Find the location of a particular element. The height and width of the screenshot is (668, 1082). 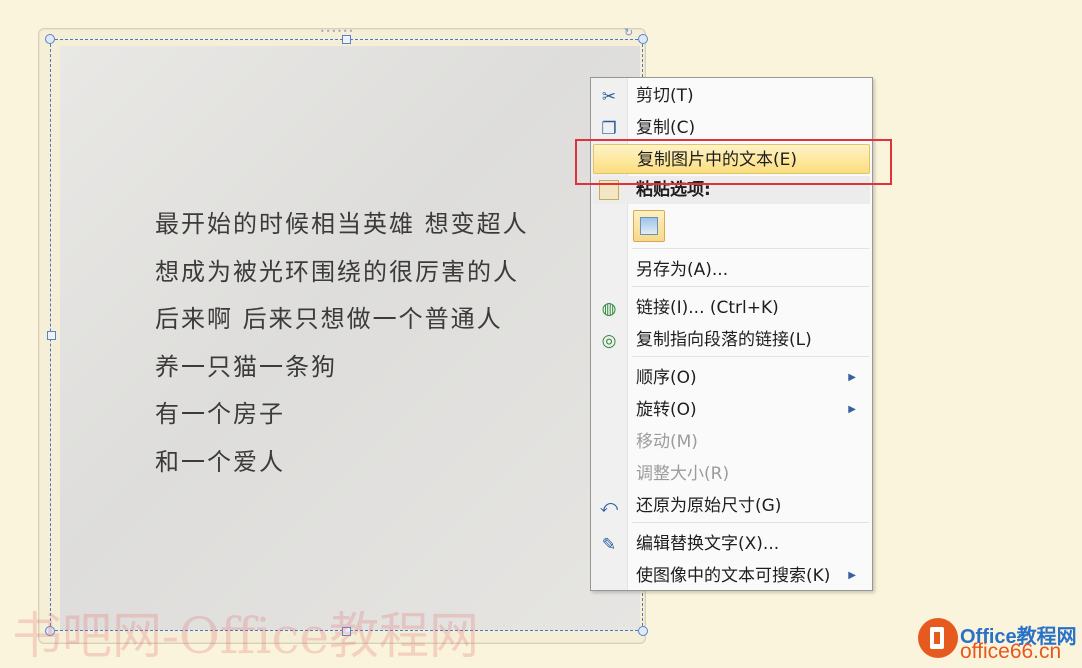

resize-handle-top-right is located at coordinates (643, 39).